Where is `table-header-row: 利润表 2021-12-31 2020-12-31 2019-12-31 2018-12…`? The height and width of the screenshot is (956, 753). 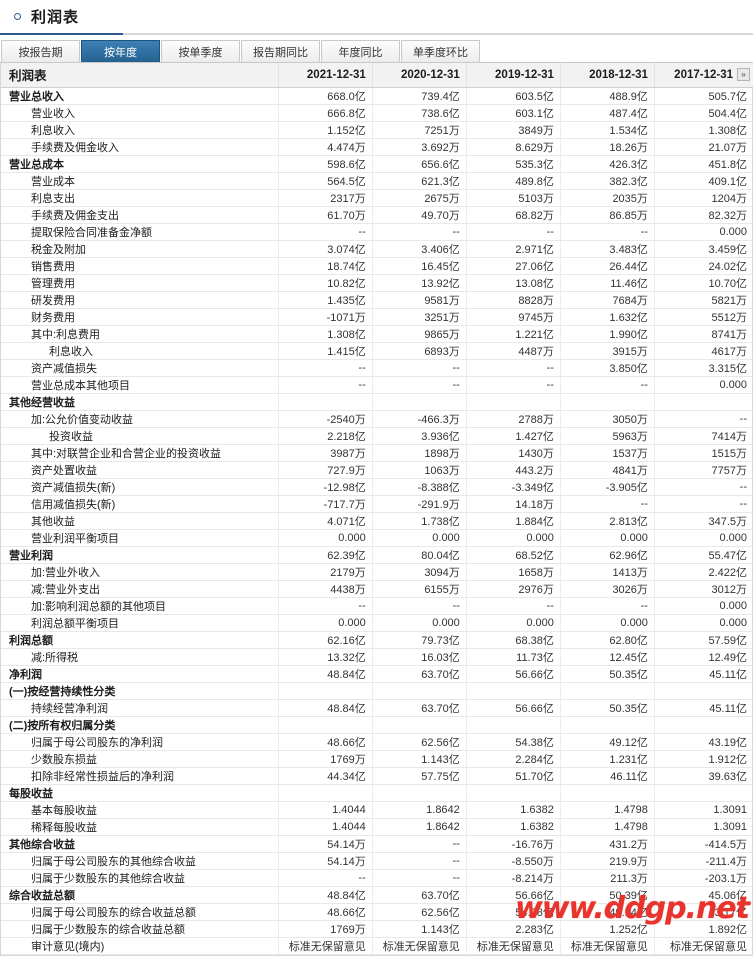
table-header-row: 利润表 2021-12-31 2020-12-31 2019-12-31 2018-12… is located at coordinates (377, 75).